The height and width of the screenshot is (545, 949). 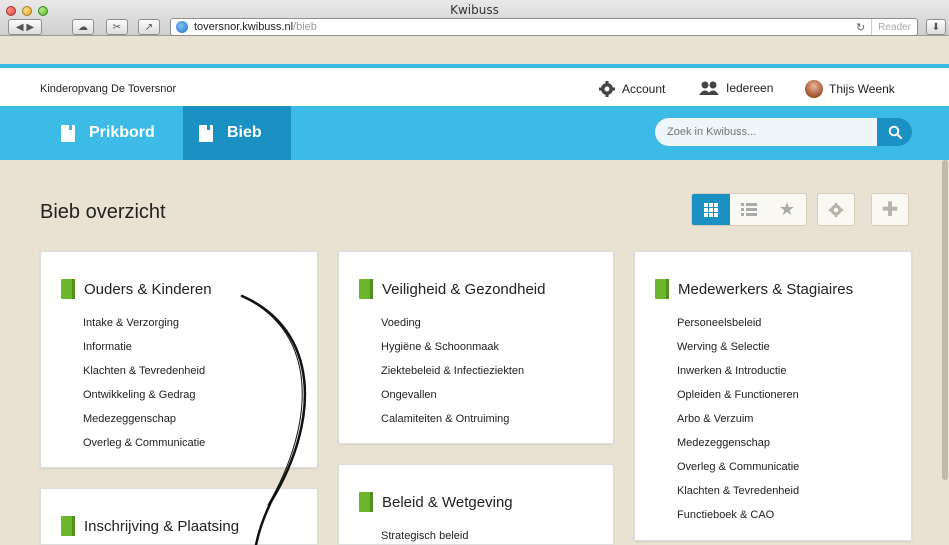 I want to click on card-item-link: Personeelsbeleid, so click(x=738, y=328).